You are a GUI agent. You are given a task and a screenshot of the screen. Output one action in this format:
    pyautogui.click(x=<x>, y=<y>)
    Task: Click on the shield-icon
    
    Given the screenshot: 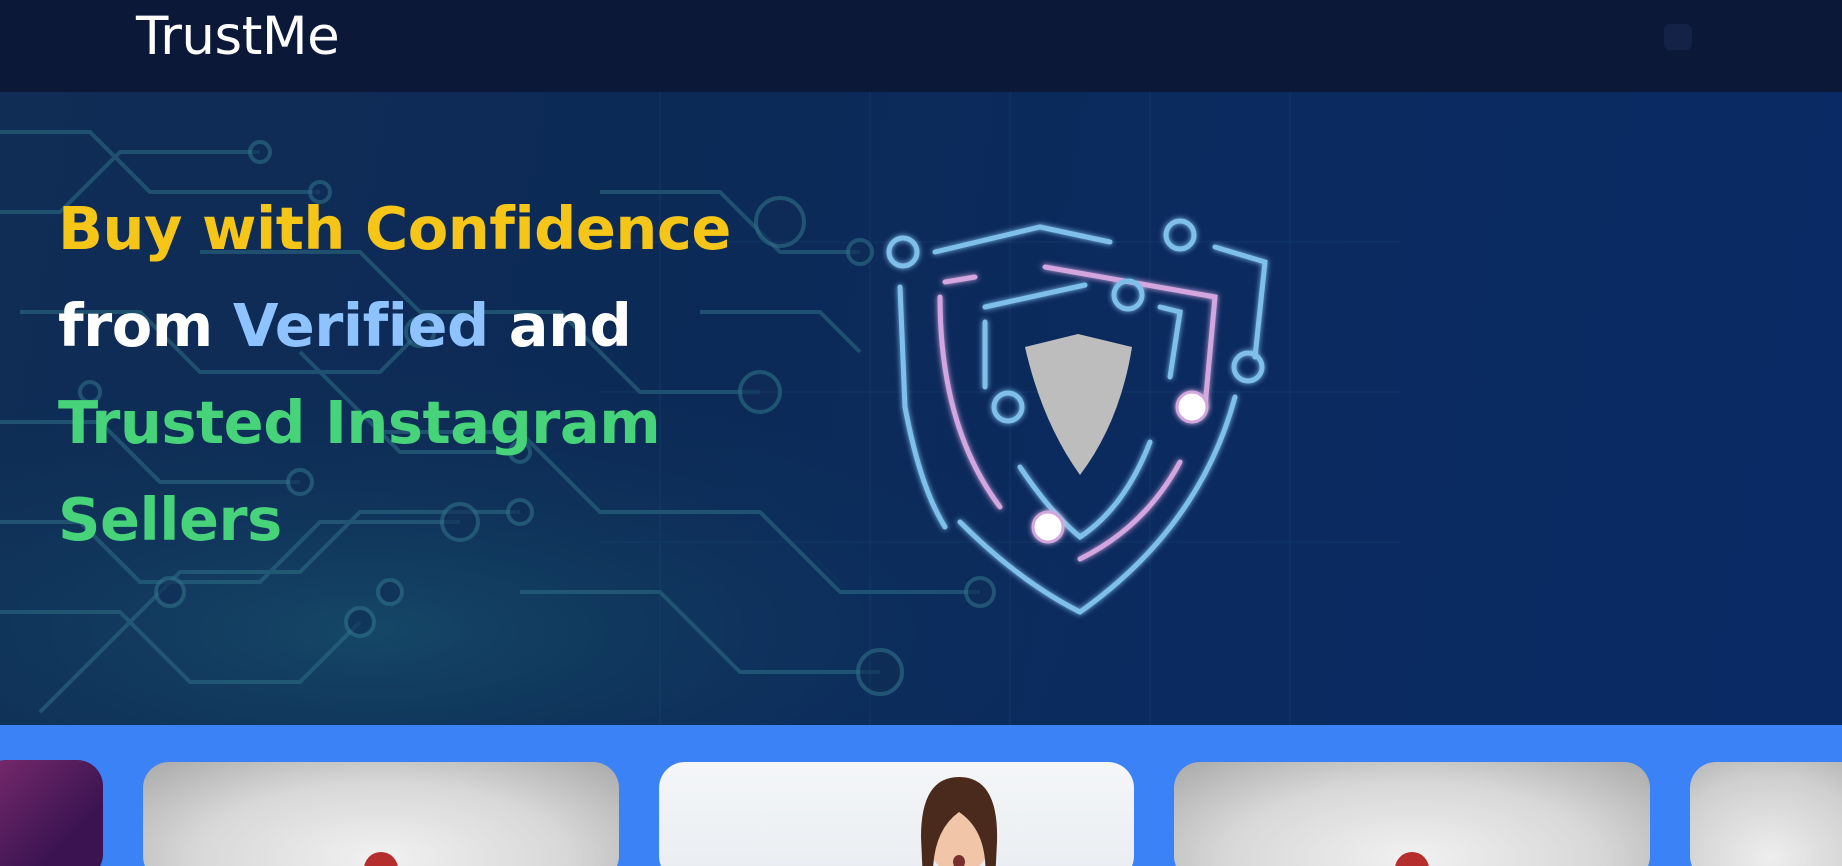 What is the action you would take?
    pyautogui.click(x=1077, y=416)
    